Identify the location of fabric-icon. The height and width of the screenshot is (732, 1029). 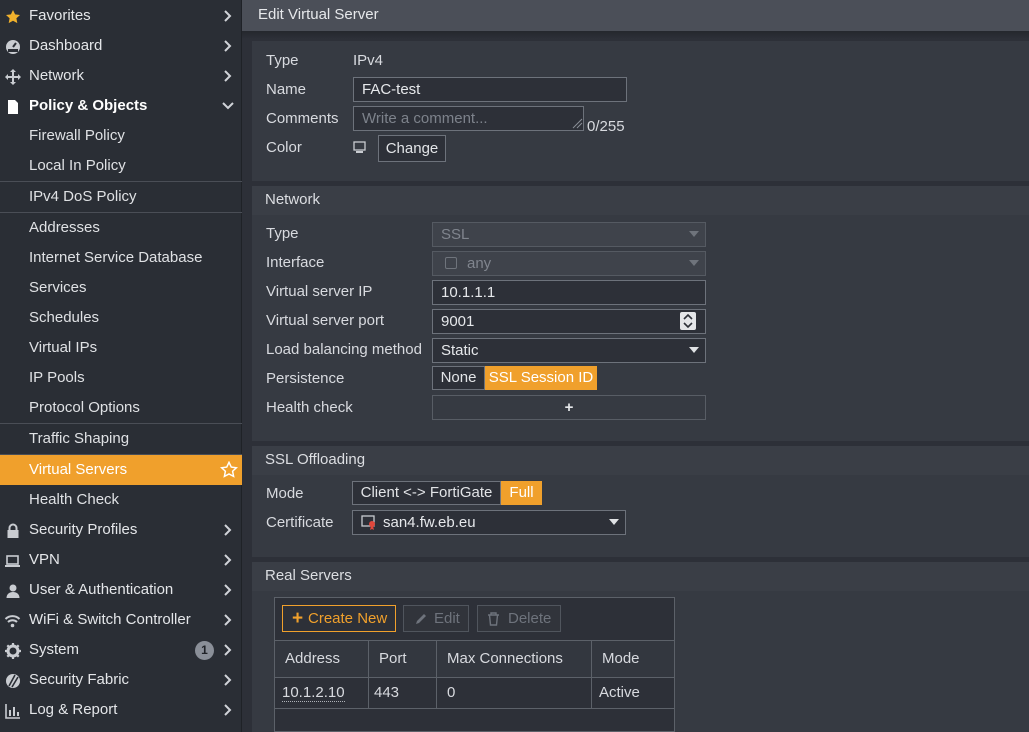
(12, 680).